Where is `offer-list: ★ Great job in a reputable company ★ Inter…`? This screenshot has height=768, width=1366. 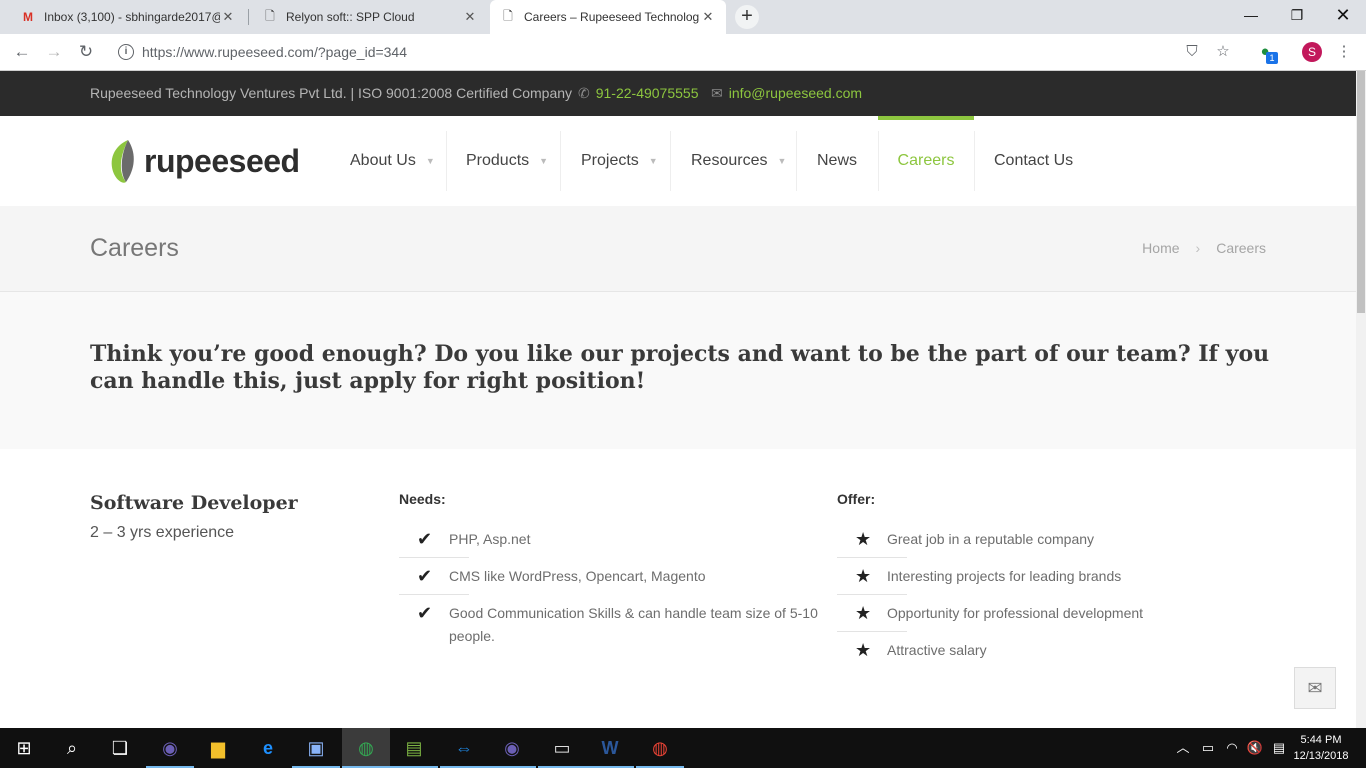 offer-list: ★ Great job in a reputable company ★ Inter… is located at coordinates (1047, 595).